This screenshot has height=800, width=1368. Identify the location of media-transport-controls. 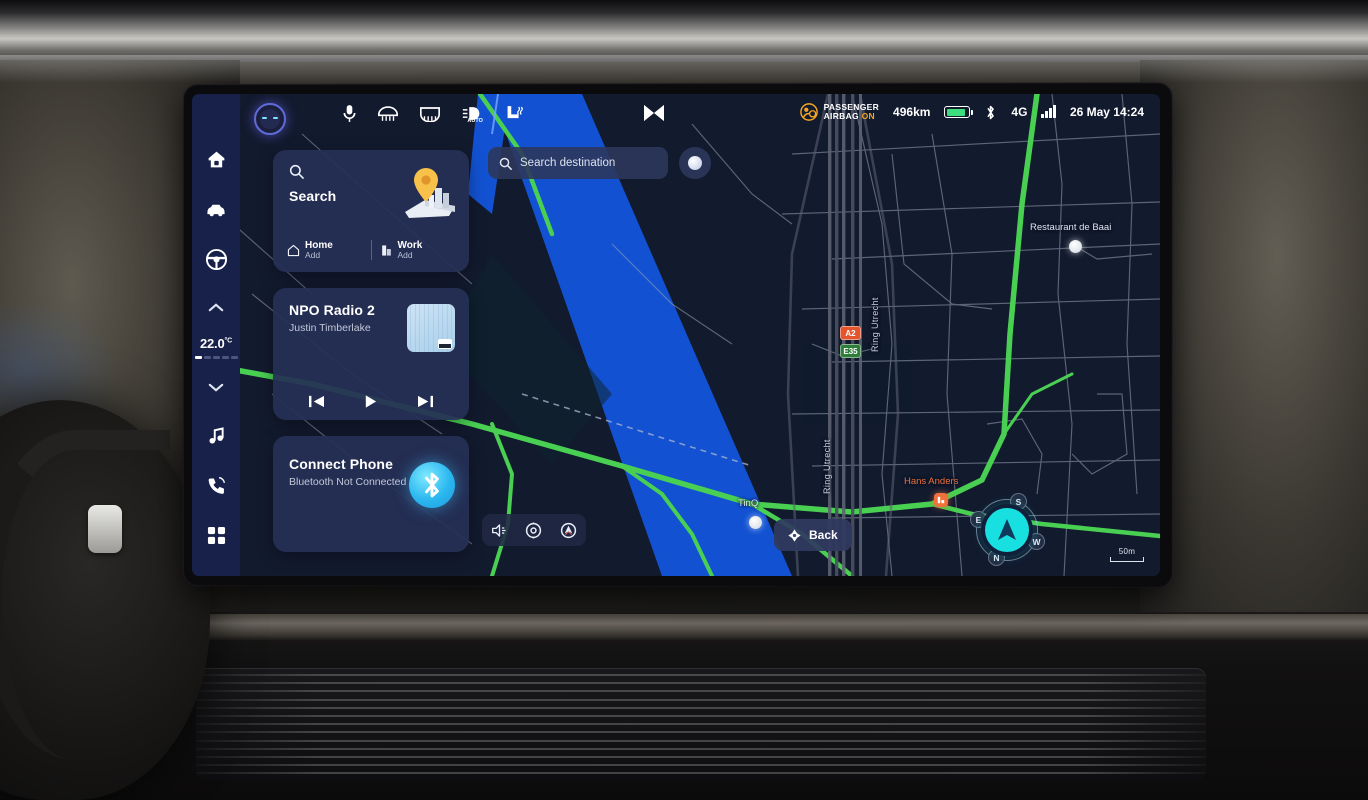
(371, 401).